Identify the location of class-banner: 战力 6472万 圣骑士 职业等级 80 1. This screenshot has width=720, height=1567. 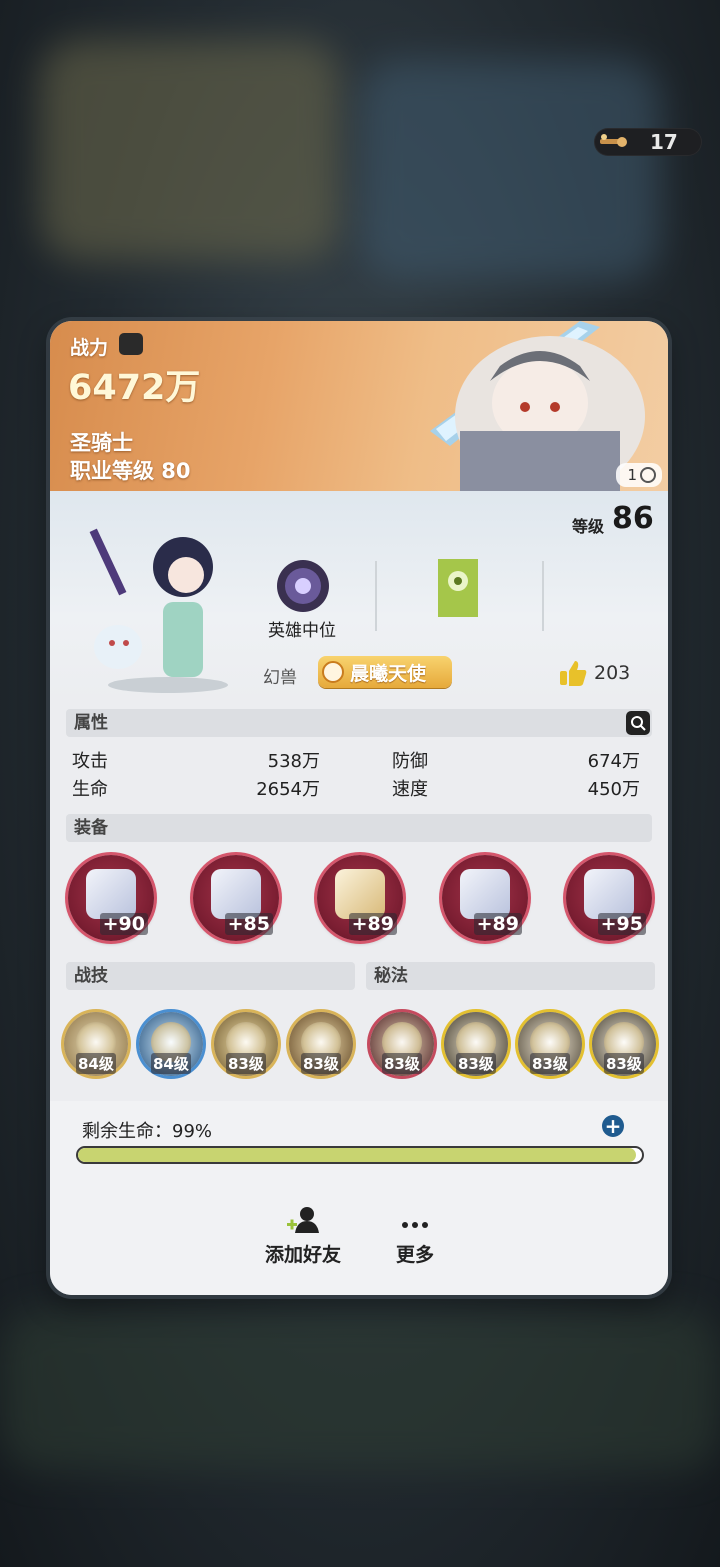
(359, 406).